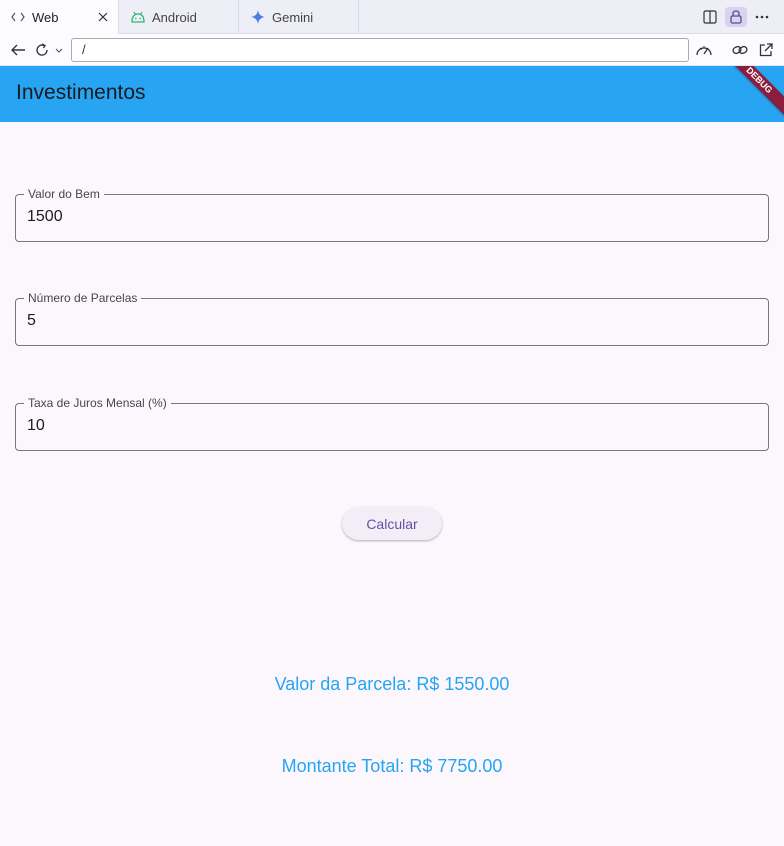 The height and width of the screenshot is (846, 784). What do you see at coordinates (83, 298) in the screenshot?
I see `numero-parcelas-label: Número de Parcelas` at bounding box center [83, 298].